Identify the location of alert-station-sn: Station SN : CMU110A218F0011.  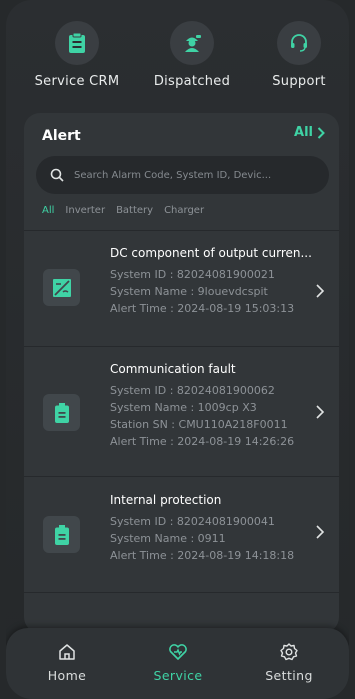
(199, 424).